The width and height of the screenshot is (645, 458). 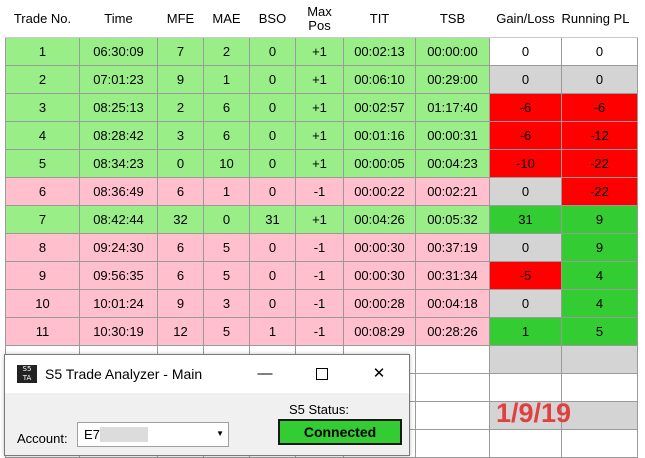 What do you see at coordinates (599, 107) in the screenshot?
I see `cell-running-pl: -6` at bounding box center [599, 107].